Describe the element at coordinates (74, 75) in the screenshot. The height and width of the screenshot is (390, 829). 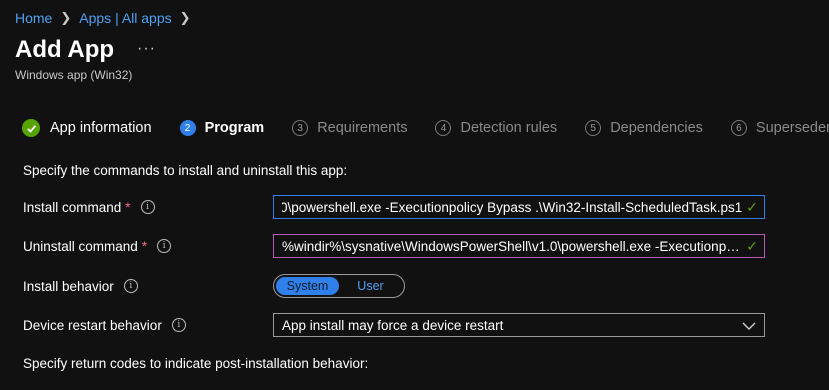
I see `page-subtitle: Windows app (Win32)` at that location.